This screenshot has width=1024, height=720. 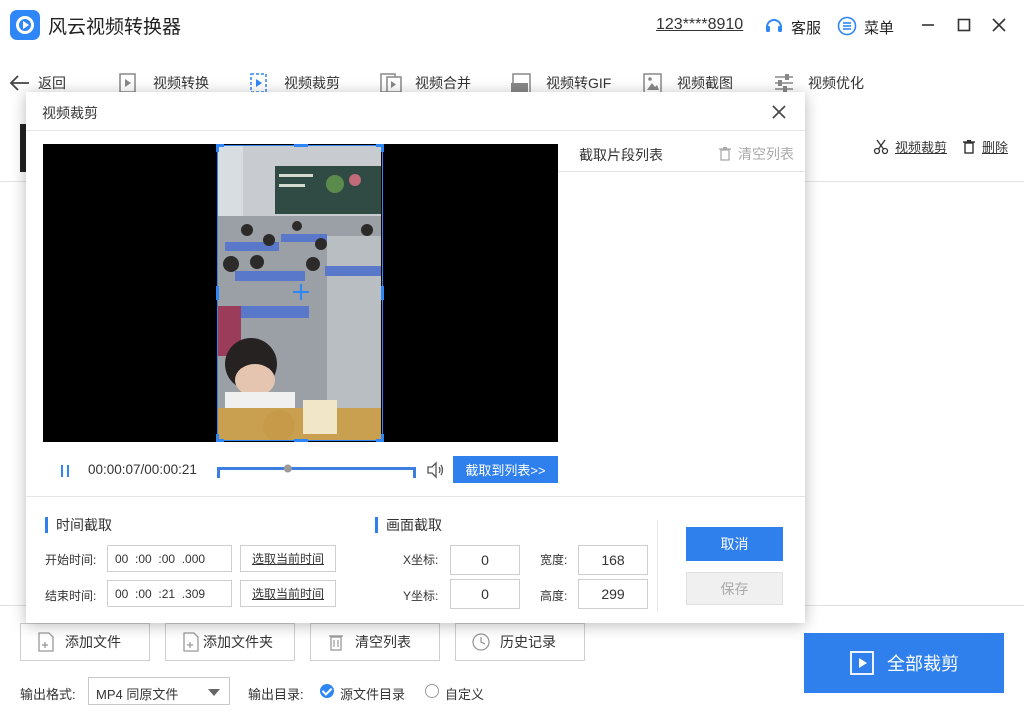 I want to click on output-format-label: 输出格式:, so click(x=48, y=694).